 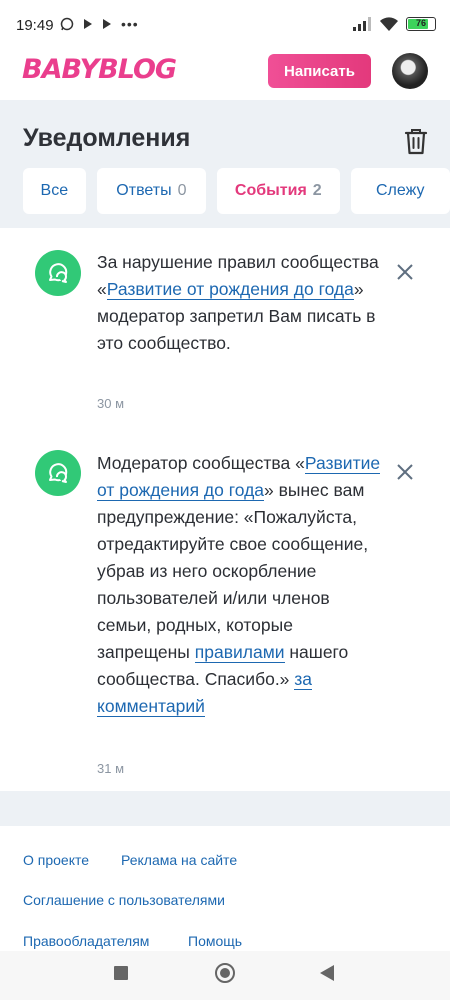 I want to click on trash-icon, so click(x=416, y=141).